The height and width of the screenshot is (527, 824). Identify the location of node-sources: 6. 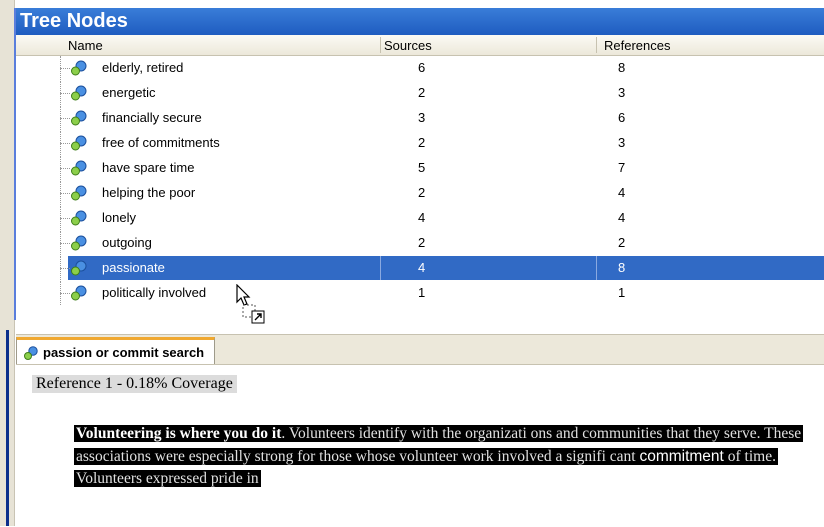
(422, 67).